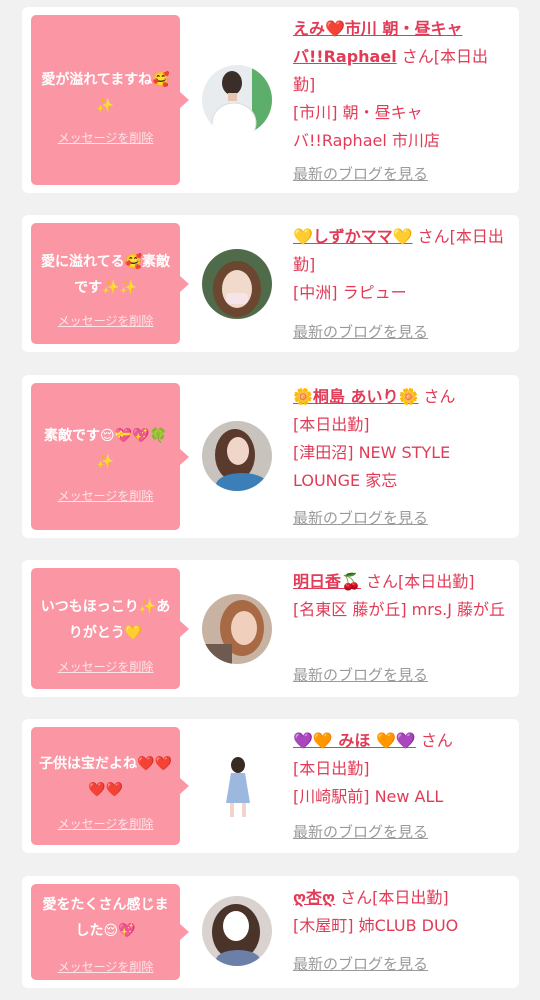 Image resolution: width=540 pixels, height=1000 pixels. Describe the element at coordinates (401, 596) in the screenshot. I see `cast-info: 明日香🍒 さん[本日出勤] [名東区 藤が丘] mrs.J 藤が丘` at that location.